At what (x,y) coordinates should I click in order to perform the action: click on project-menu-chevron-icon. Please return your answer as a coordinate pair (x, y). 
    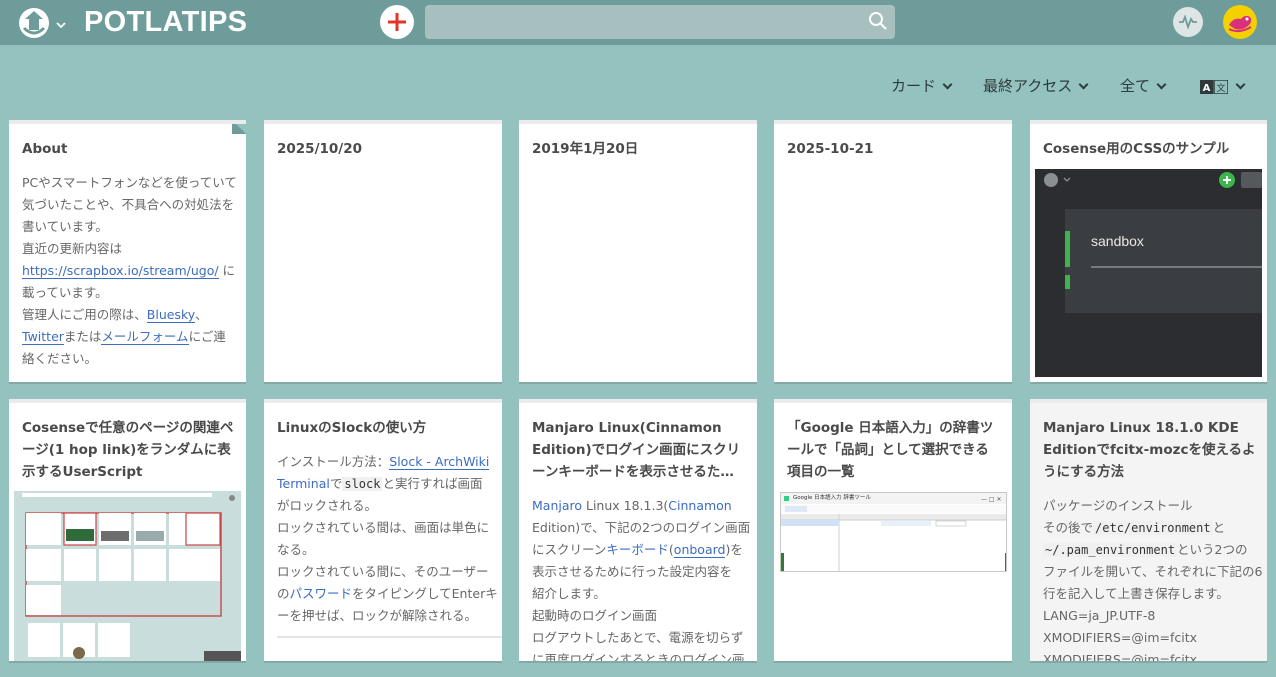
    Looking at the image, I should click on (61, 24).